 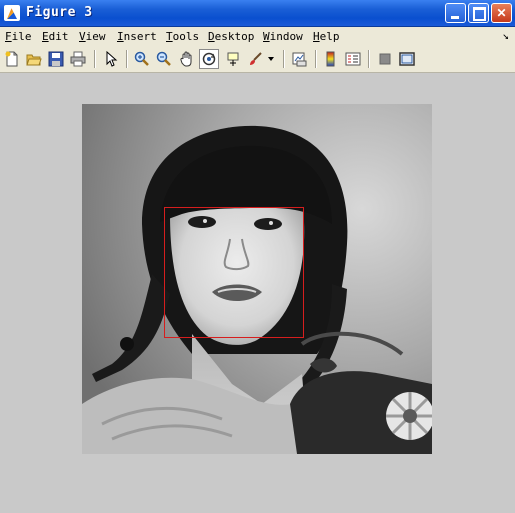 I want to click on pan-button, so click(x=187, y=59).